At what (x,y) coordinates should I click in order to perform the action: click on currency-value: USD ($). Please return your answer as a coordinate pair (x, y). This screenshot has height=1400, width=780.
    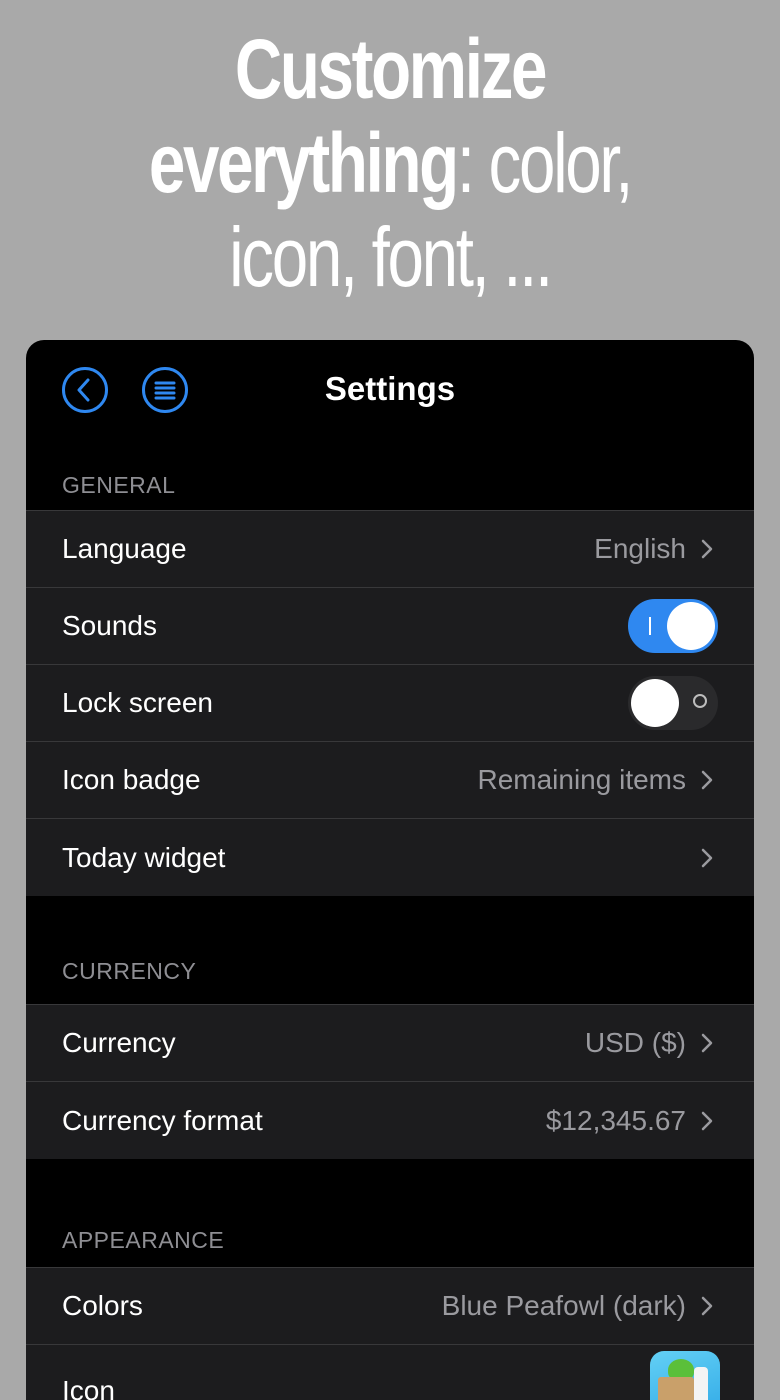
    Looking at the image, I should click on (635, 1042).